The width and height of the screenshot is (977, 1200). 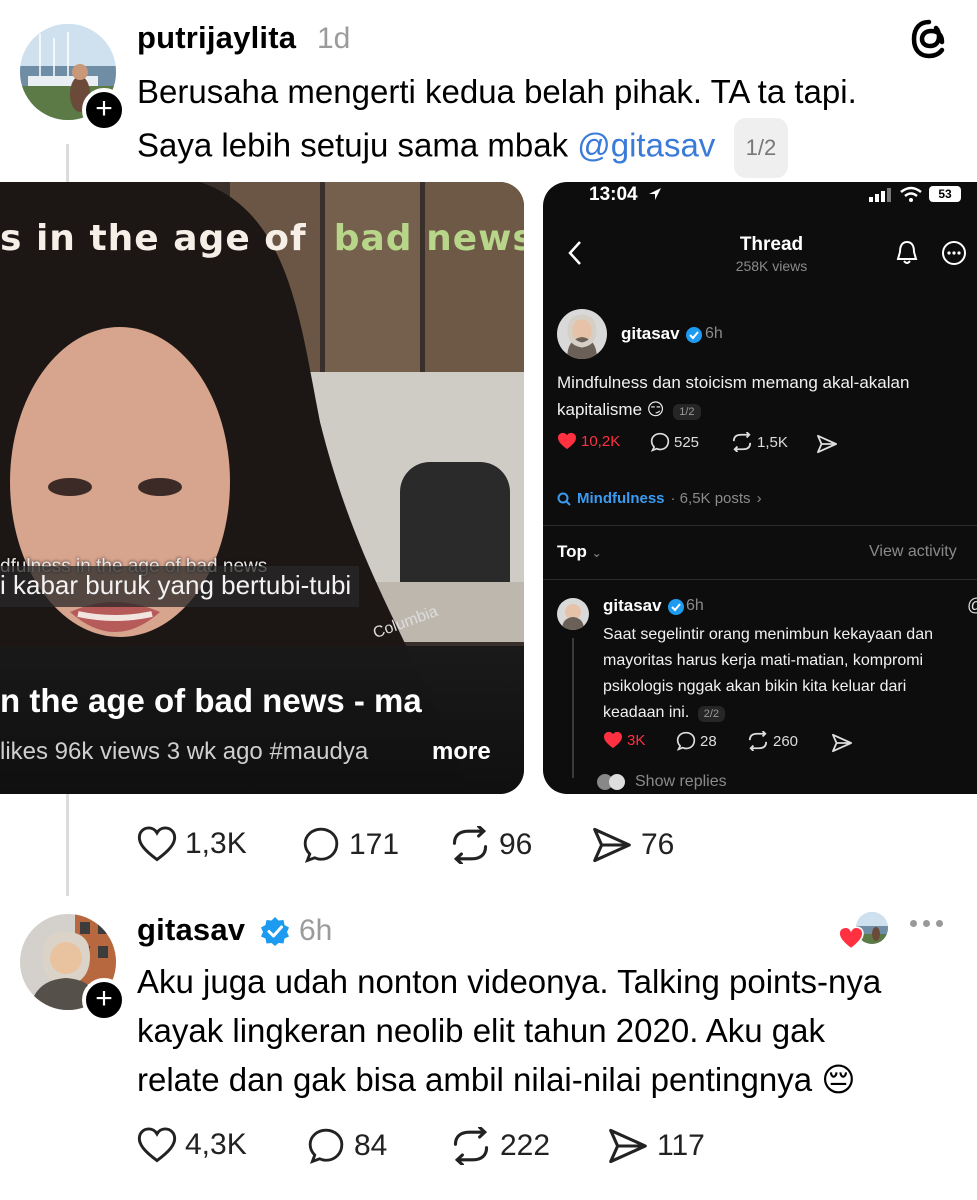 I want to click on avatar-gitasav-reply, so click(x=573, y=614).